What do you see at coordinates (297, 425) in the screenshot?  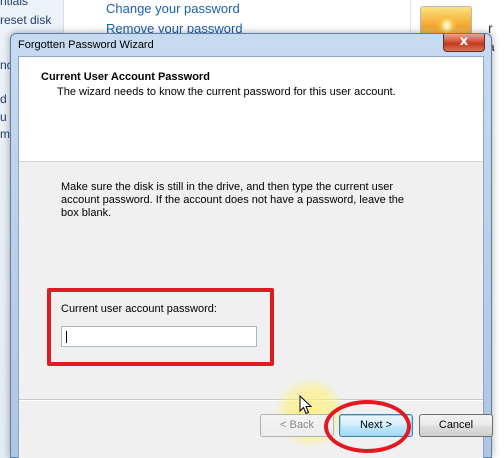 I see `back-button: < Back` at bounding box center [297, 425].